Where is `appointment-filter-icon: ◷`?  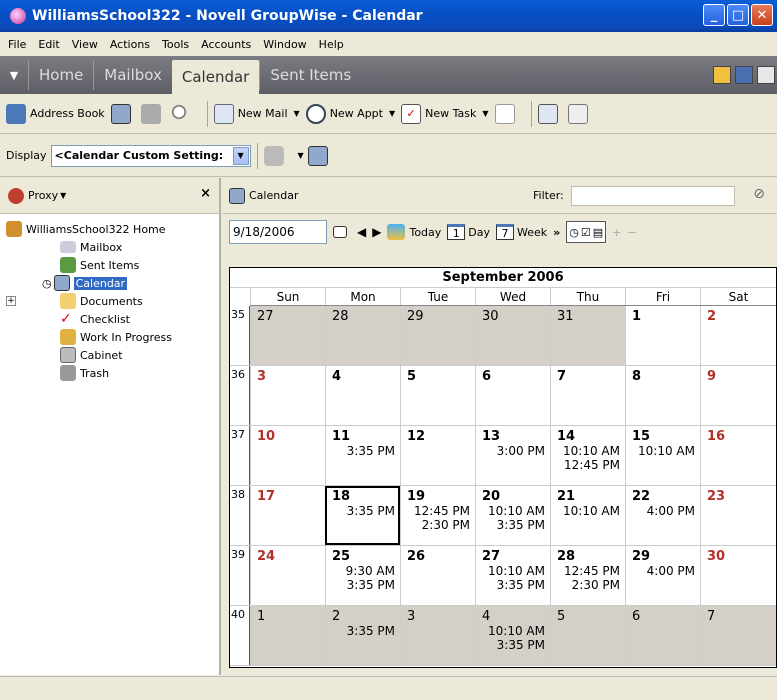
appointment-filter-icon: ◷ is located at coordinates (574, 232).